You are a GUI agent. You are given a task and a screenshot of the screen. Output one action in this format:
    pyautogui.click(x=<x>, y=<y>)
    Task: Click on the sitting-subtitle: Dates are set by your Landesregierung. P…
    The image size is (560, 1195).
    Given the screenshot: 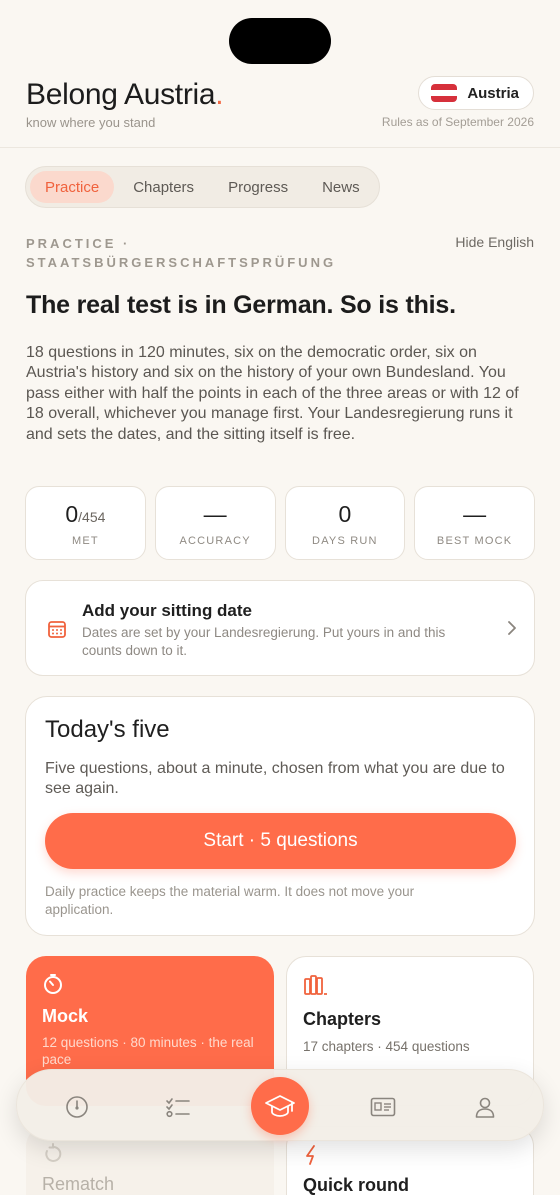 What is the action you would take?
    pyautogui.click(x=264, y=641)
    